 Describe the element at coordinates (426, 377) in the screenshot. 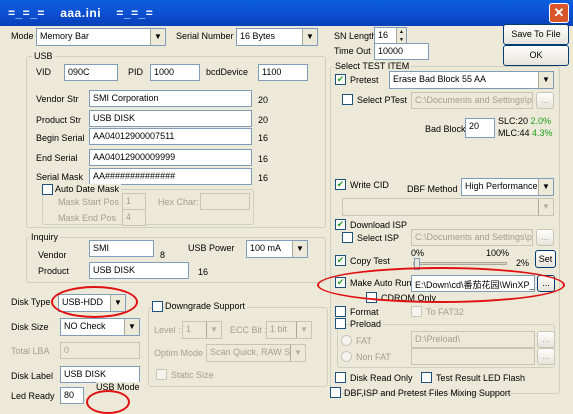

I see `test-result-led-checkbox` at that location.